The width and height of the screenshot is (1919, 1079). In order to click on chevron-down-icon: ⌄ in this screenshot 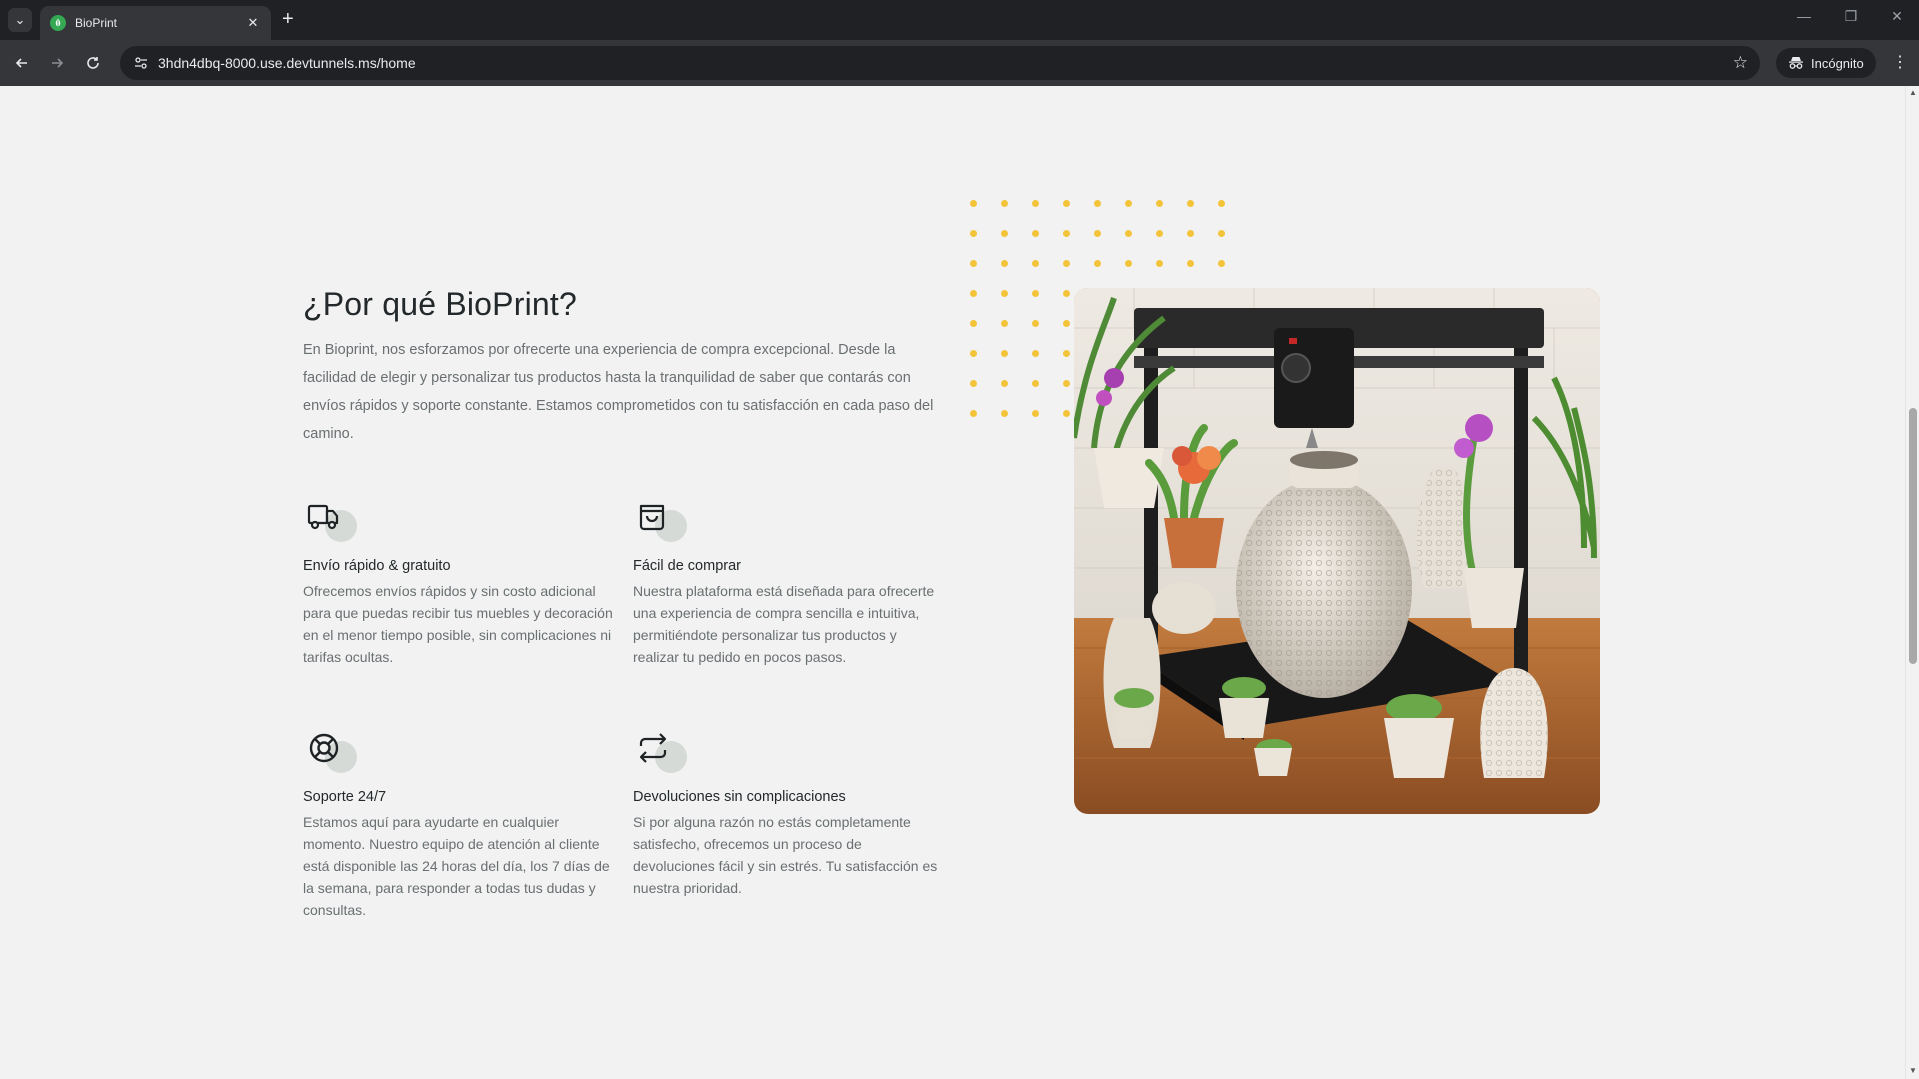, I will do `click(20, 19)`.